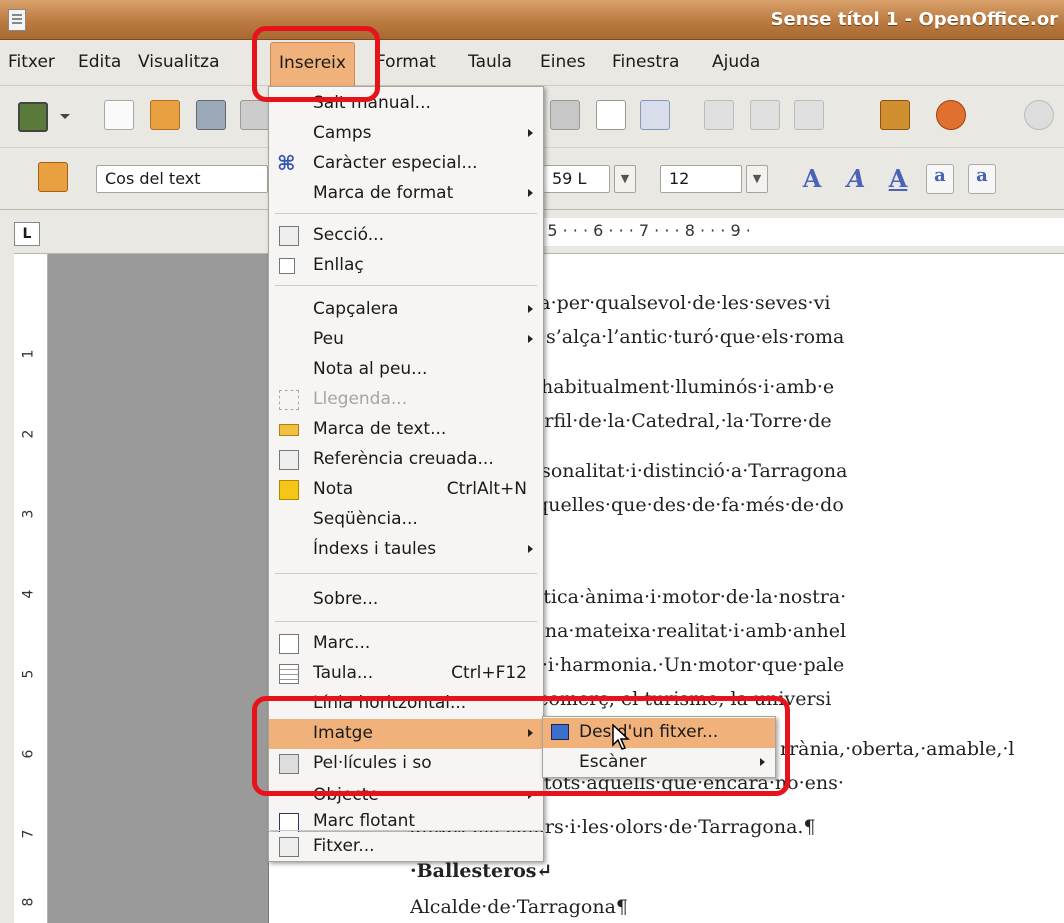  Describe the element at coordinates (982, 179) in the screenshot. I see `subscript-icon: a` at that location.